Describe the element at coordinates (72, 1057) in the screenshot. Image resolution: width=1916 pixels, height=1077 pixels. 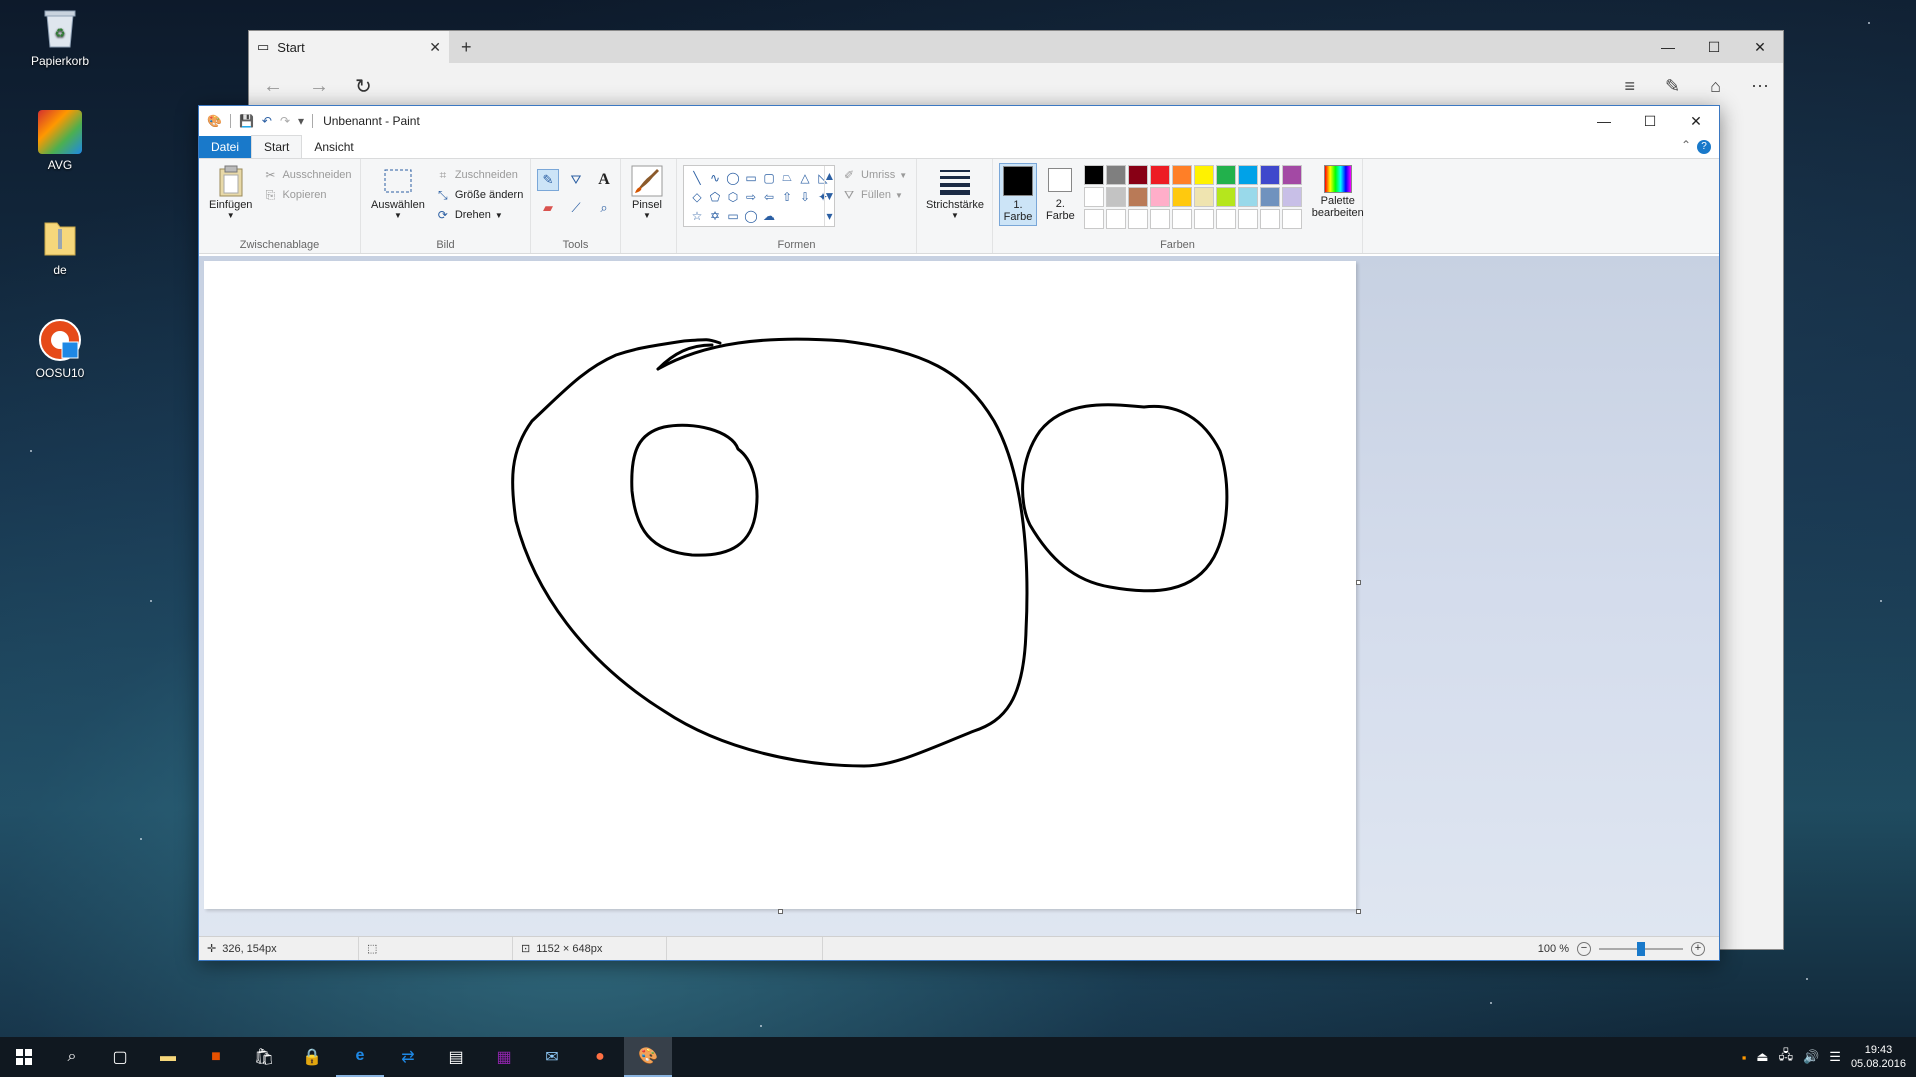
I see `search-icon: ⌕` at that location.